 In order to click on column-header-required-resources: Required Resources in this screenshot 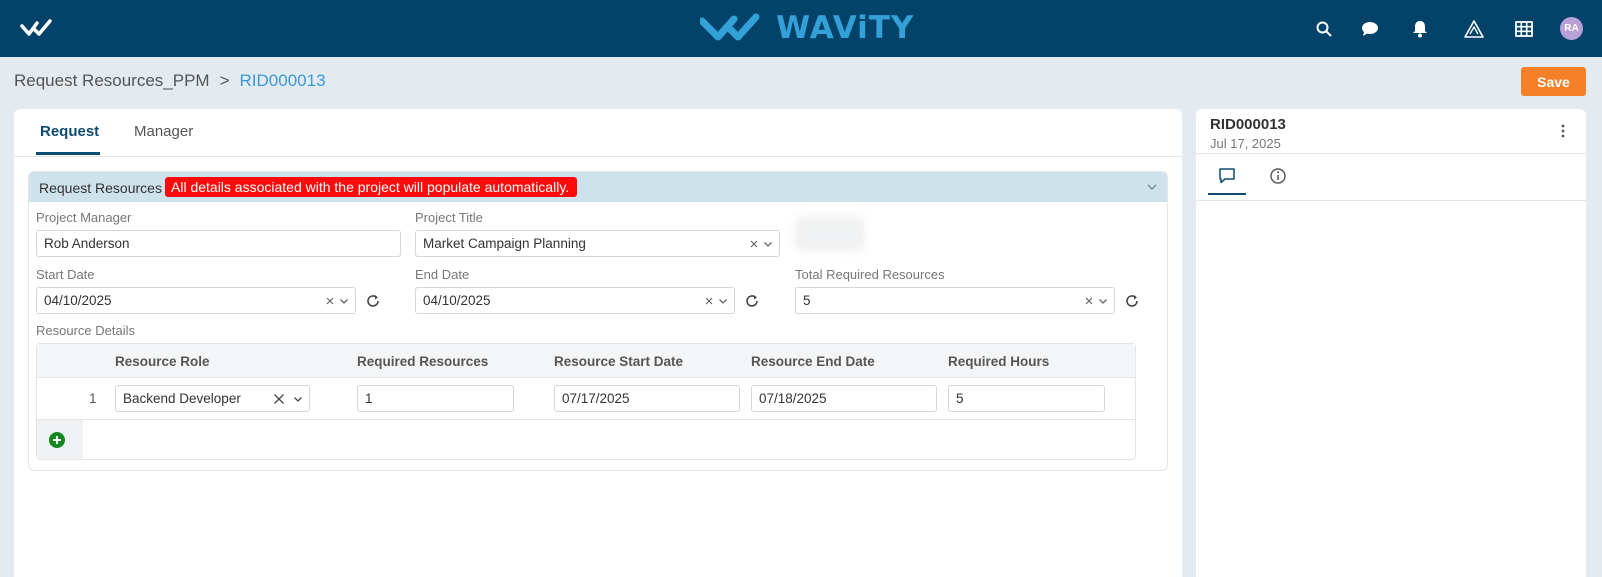, I will do `click(423, 361)`.